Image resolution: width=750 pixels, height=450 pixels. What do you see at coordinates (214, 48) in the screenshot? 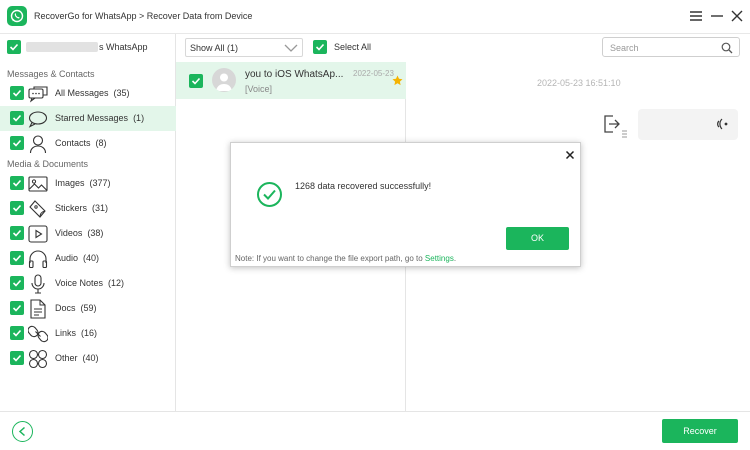
I see `filter-value: Show All (1)` at bounding box center [214, 48].